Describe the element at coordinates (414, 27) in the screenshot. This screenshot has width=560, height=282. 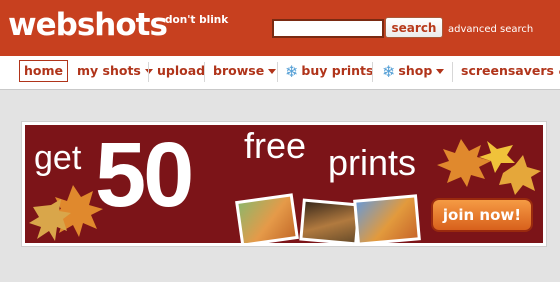
I see `search-button: search` at that location.